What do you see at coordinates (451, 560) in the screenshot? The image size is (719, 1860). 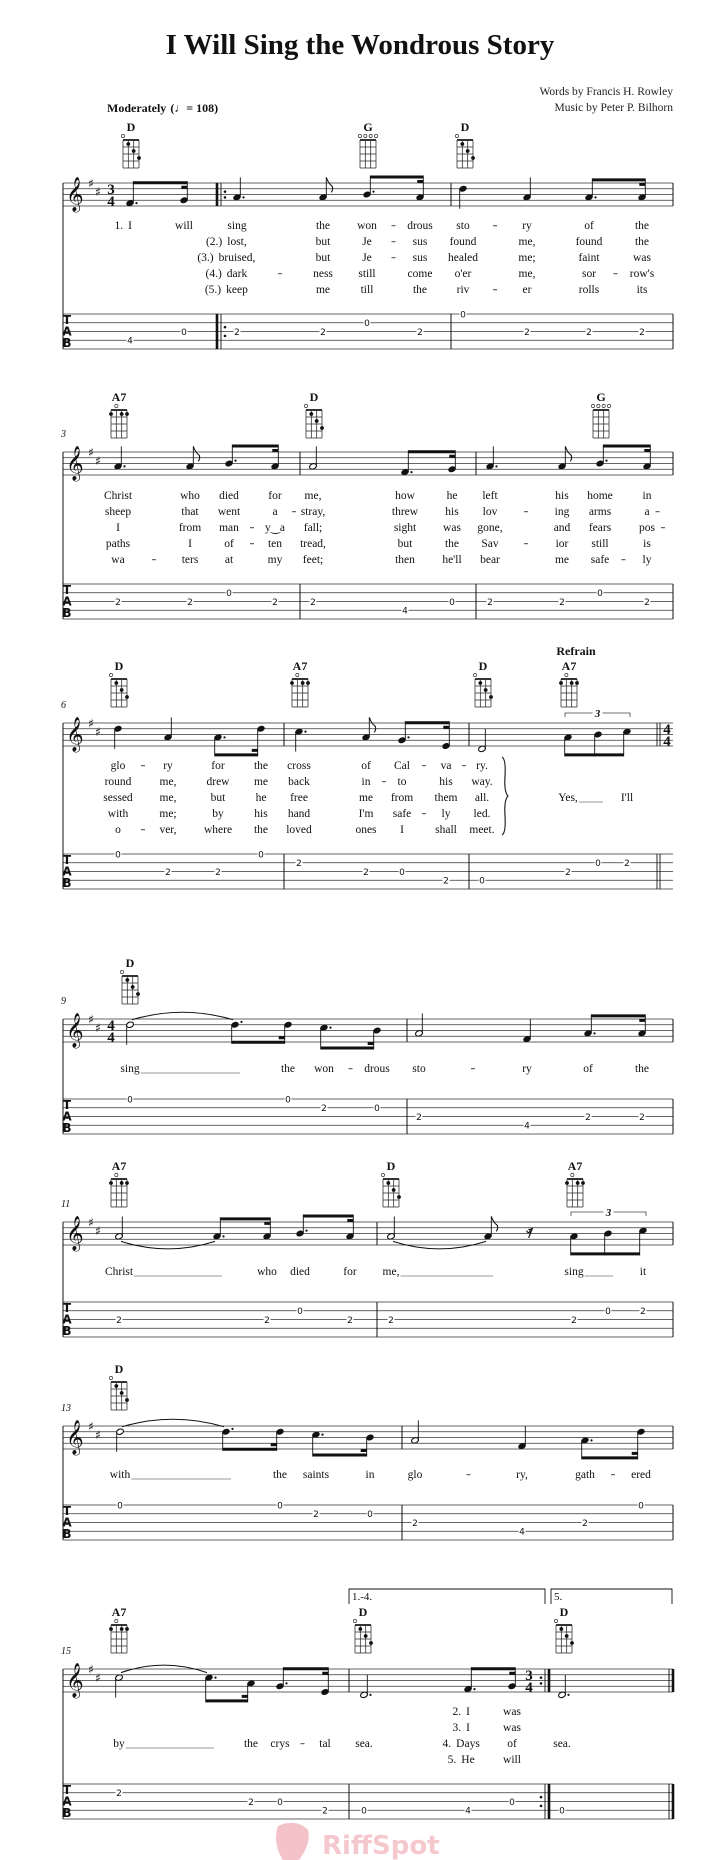 I see `lyric-syllable: he'll` at bounding box center [451, 560].